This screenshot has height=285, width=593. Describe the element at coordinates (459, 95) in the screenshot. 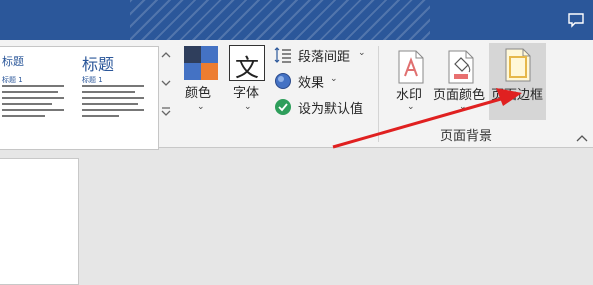

I see `page-color-label: 页面颜色` at that location.